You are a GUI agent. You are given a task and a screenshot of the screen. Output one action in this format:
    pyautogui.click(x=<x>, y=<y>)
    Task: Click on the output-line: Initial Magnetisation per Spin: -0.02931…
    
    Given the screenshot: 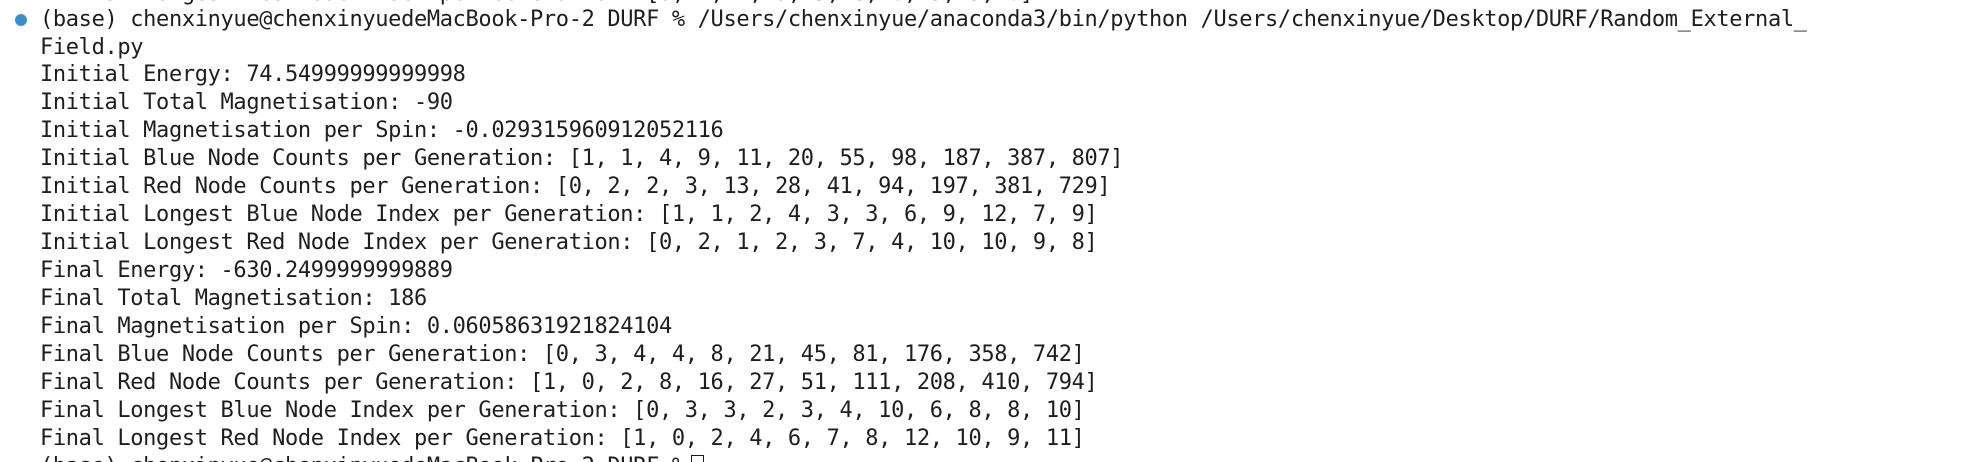 What is the action you would take?
    pyautogui.click(x=382, y=130)
    